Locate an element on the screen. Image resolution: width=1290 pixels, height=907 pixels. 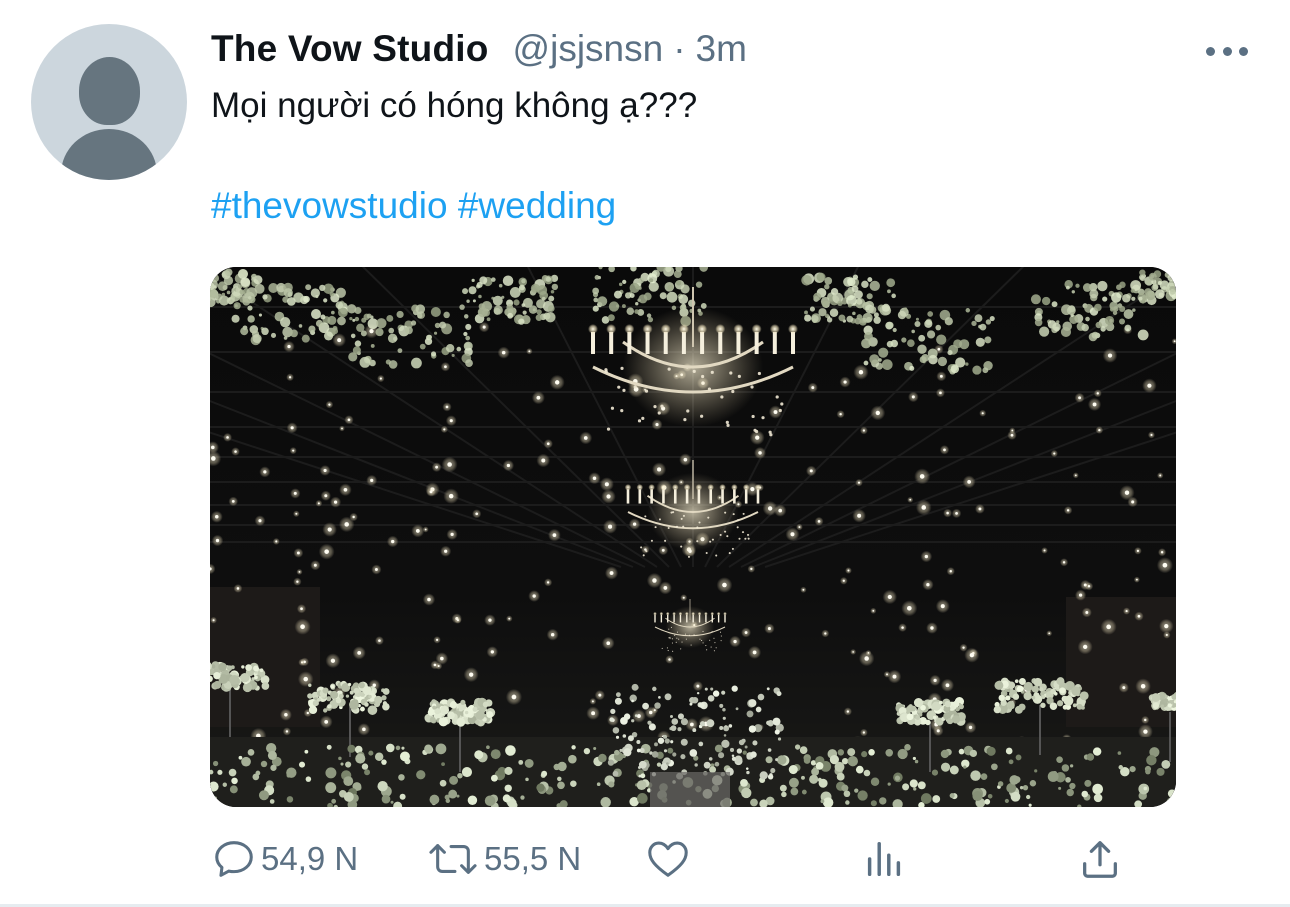
hashtags: #thevowstudio #wedding is located at coordinates (413, 206).